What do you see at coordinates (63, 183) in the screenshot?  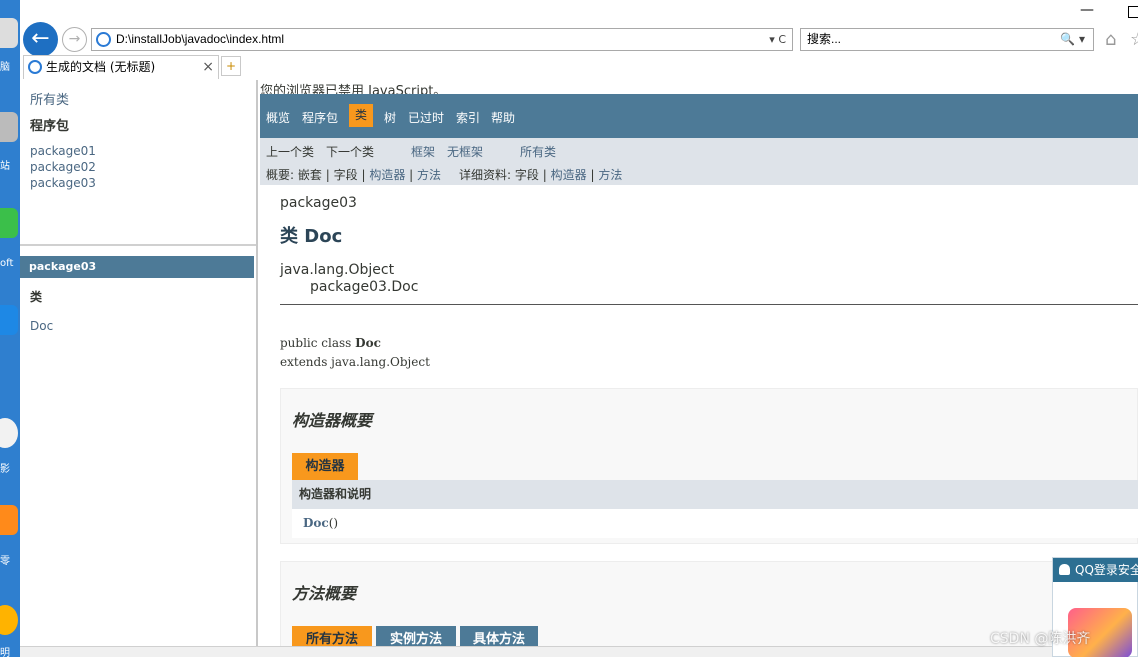 I see `package-link: package03` at bounding box center [63, 183].